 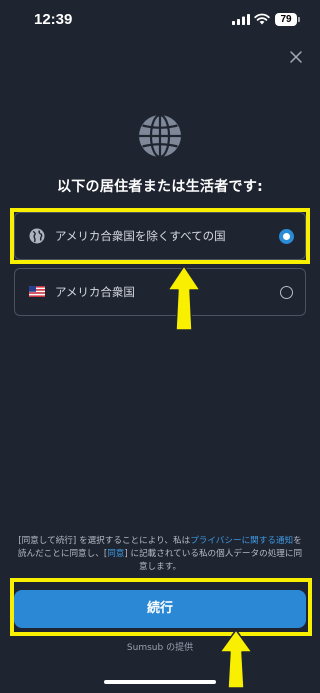 What do you see at coordinates (262, 19) in the screenshot?
I see `wifi-icon` at bounding box center [262, 19].